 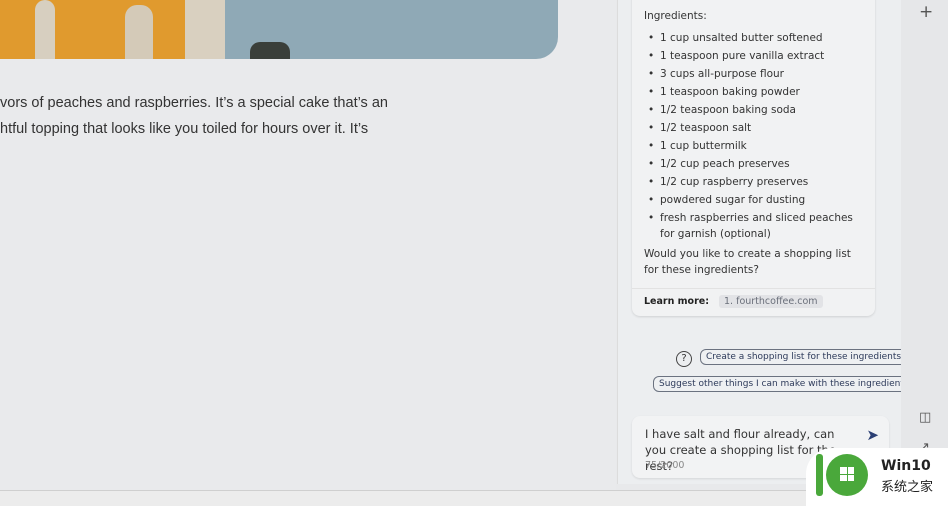 I want to click on list-item: 1/2 cup raspberry preserves, so click(x=756, y=182).